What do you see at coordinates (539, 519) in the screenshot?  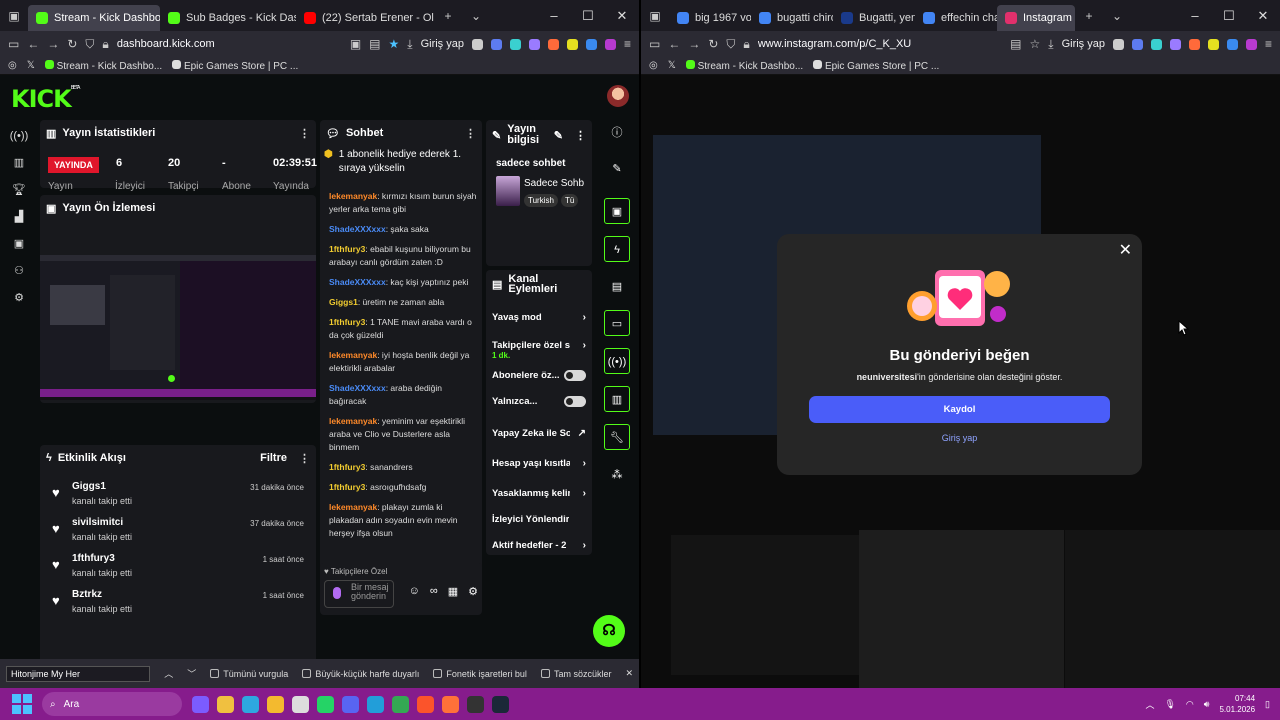 I see `channel-action-item: İzleyici Yönlendir` at bounding box center [539, 519].